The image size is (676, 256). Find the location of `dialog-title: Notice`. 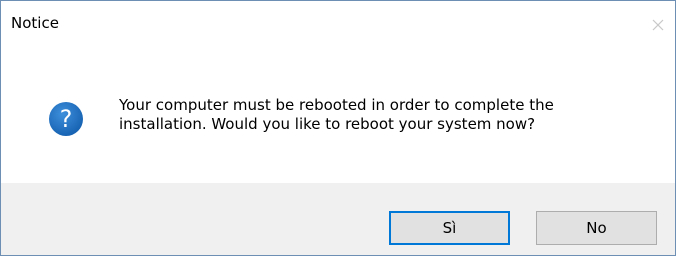

dialog-title: Notice is located at coordinates (35, 23).